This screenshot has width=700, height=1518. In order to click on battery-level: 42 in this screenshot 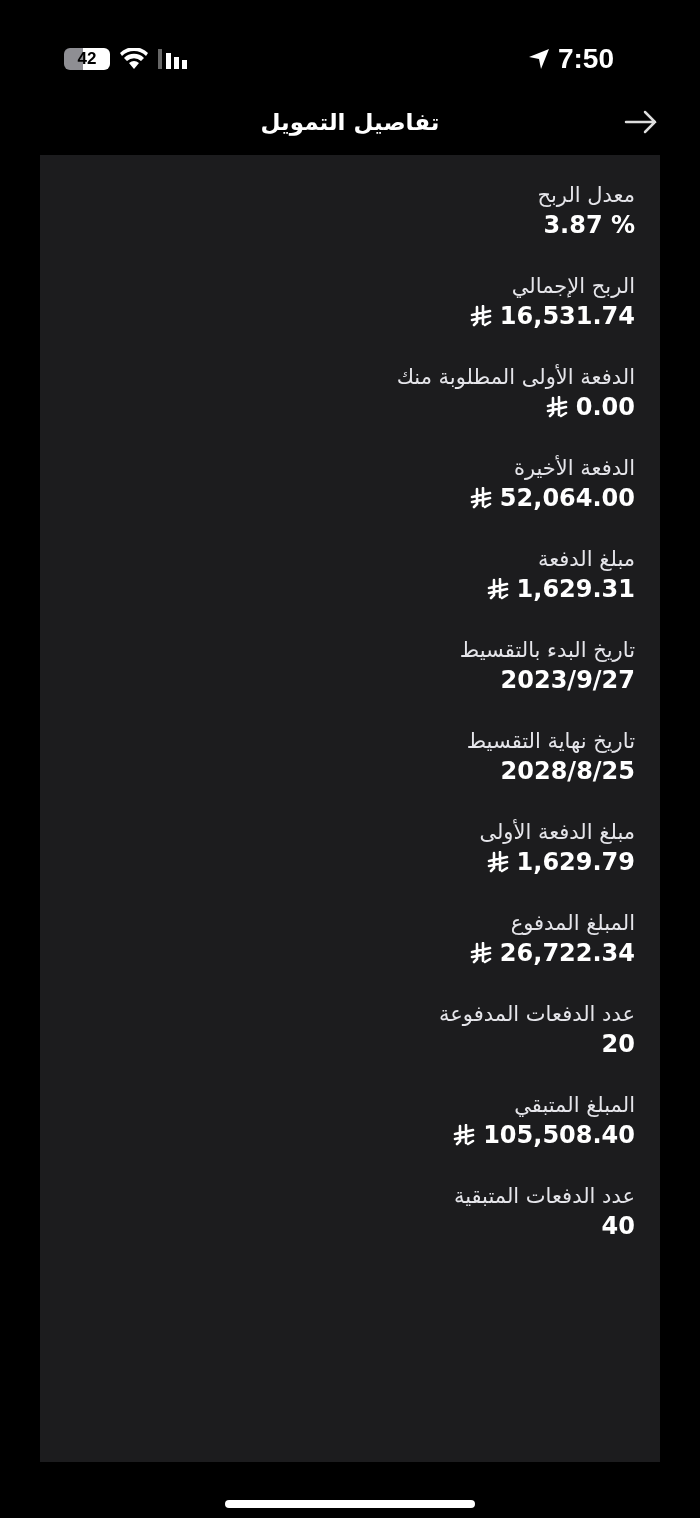, I will do `click(87, 59)`.